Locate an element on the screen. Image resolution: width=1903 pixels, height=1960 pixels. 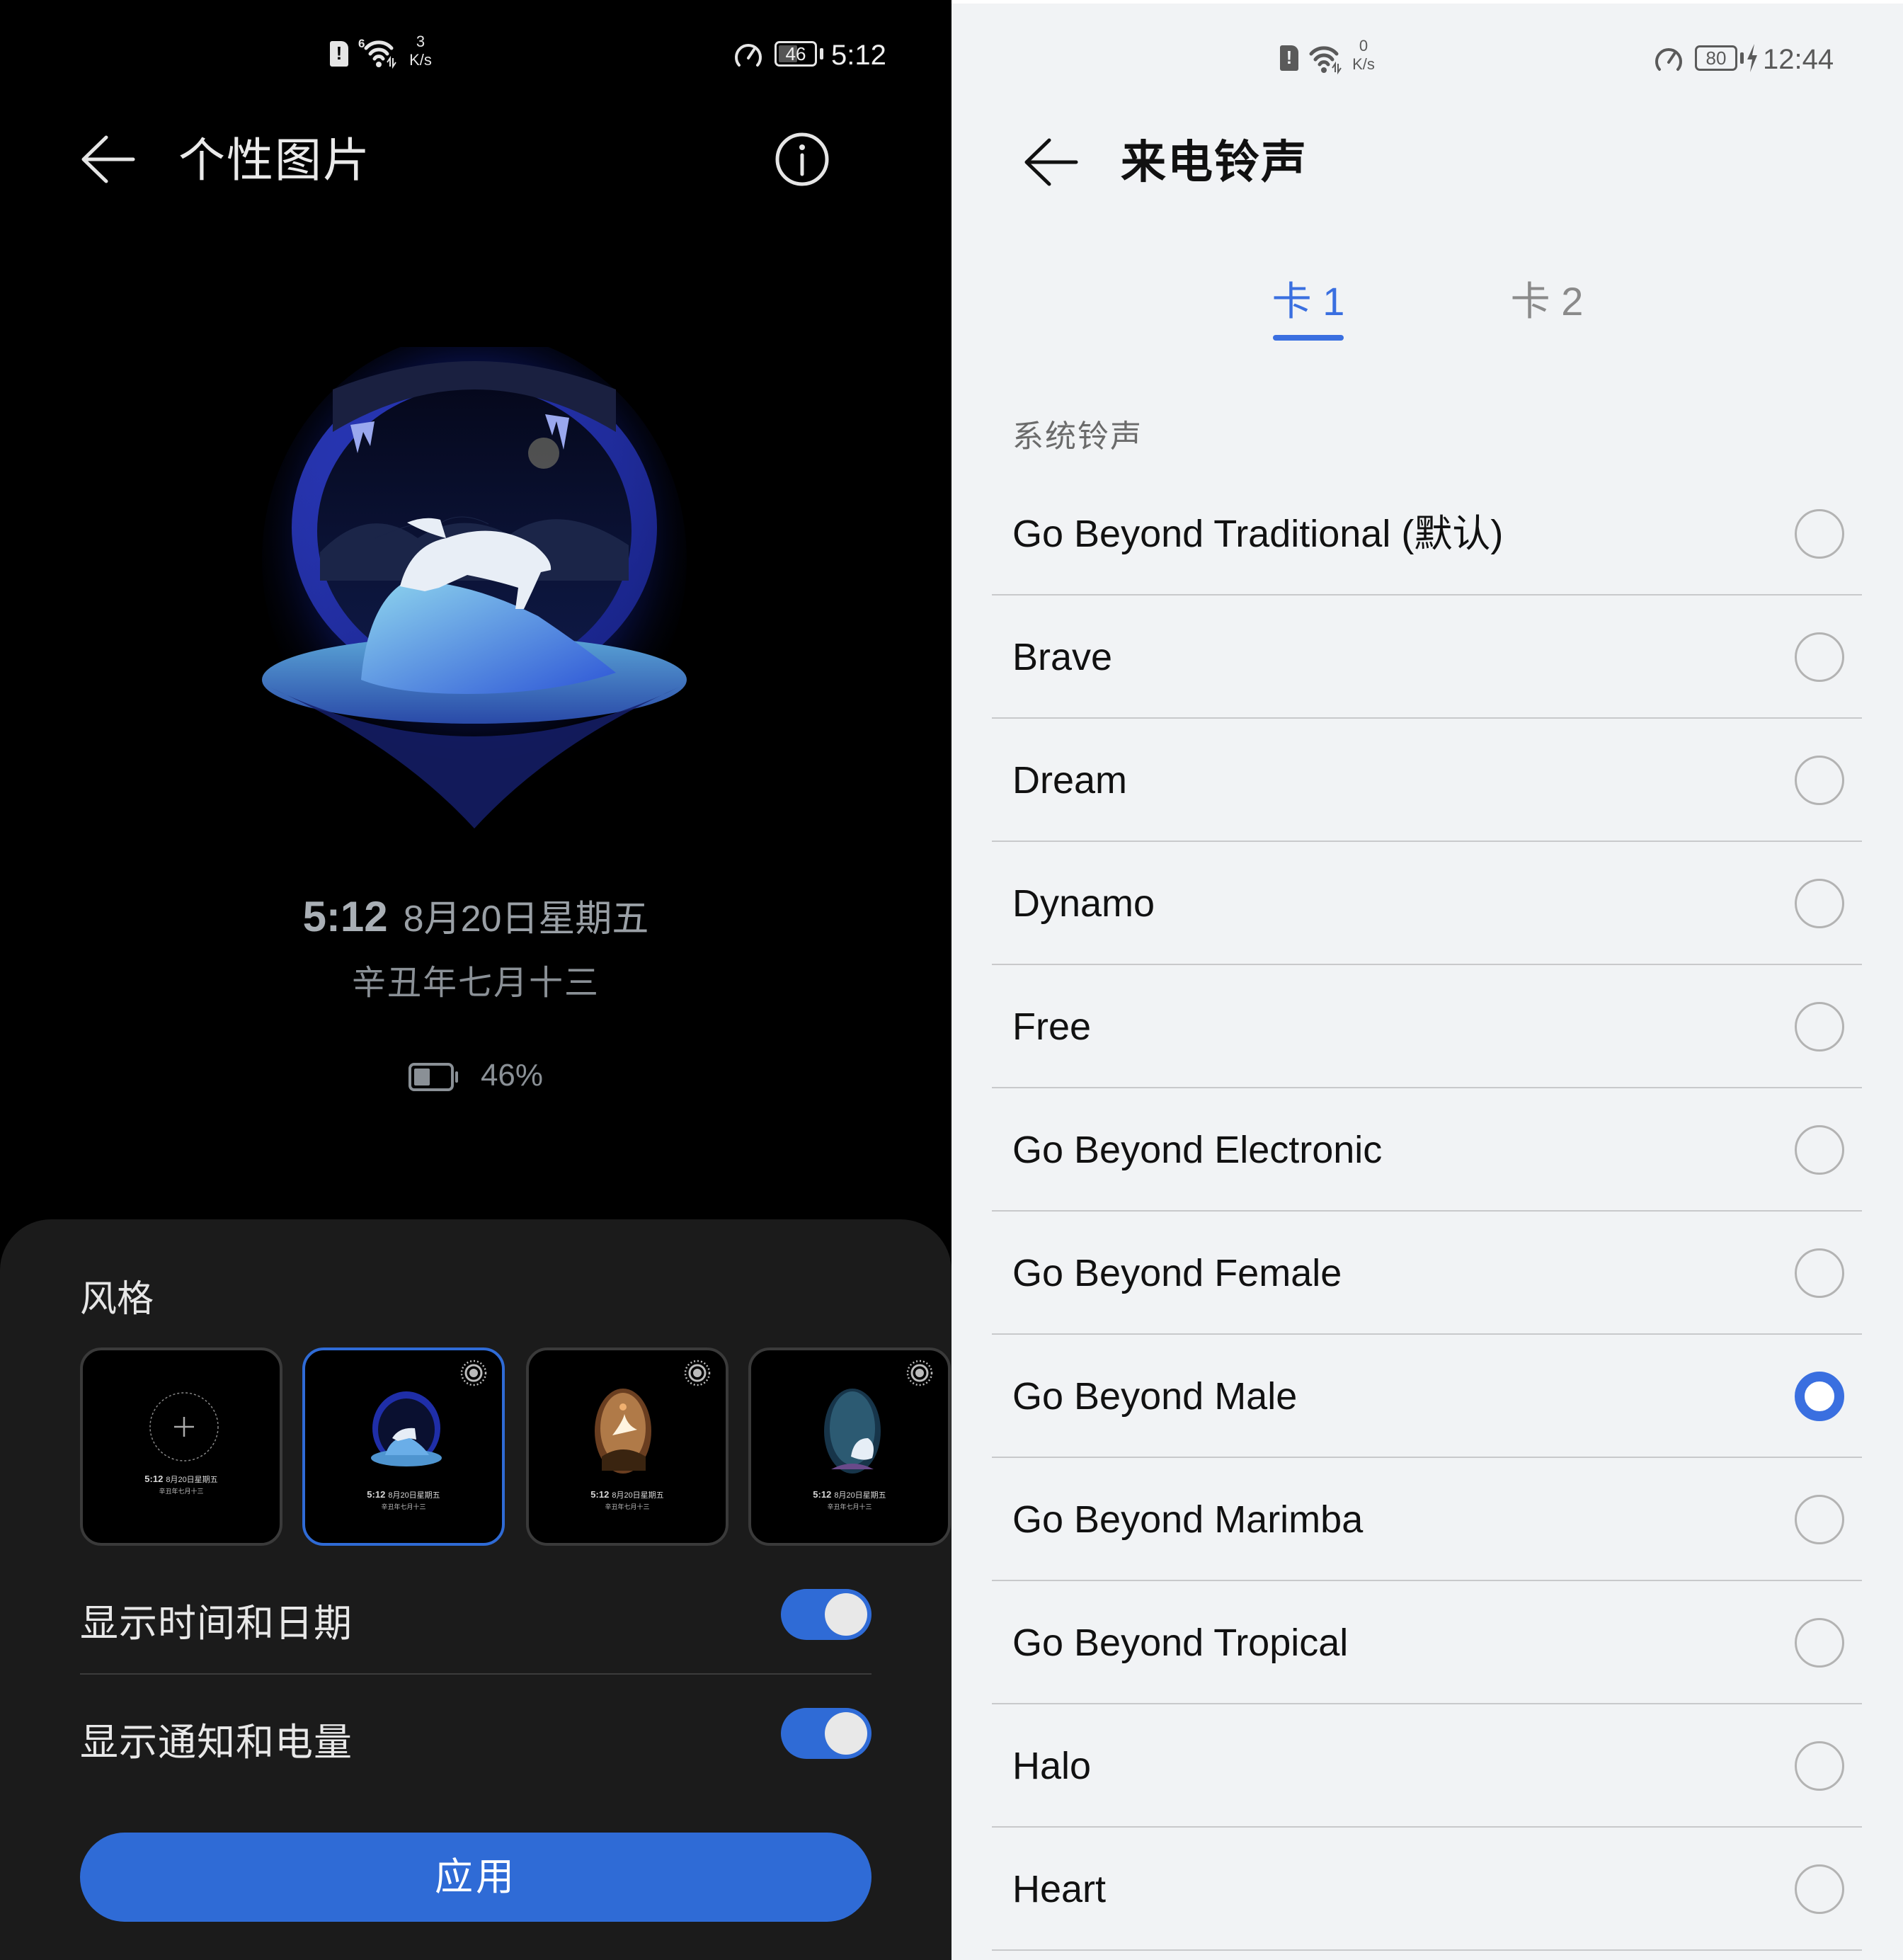
ringtone-name: Heart is located at coordinates (1060, 1889).